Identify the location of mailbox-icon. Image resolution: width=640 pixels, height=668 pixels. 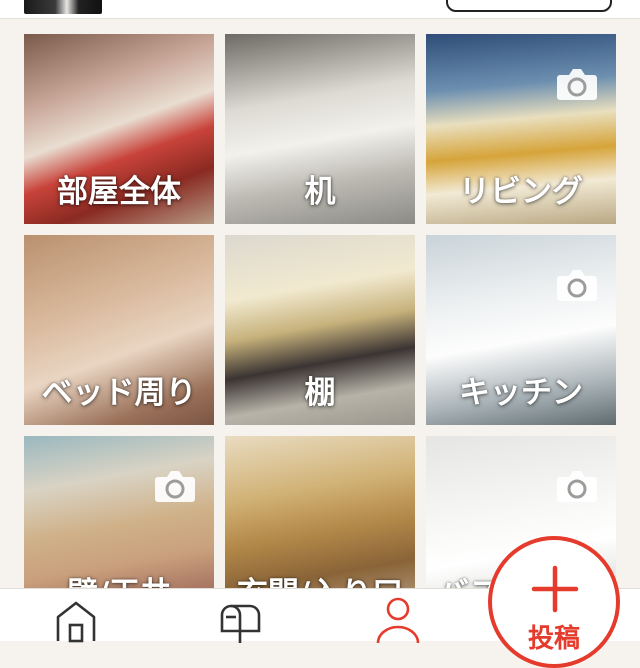
(240, 623).